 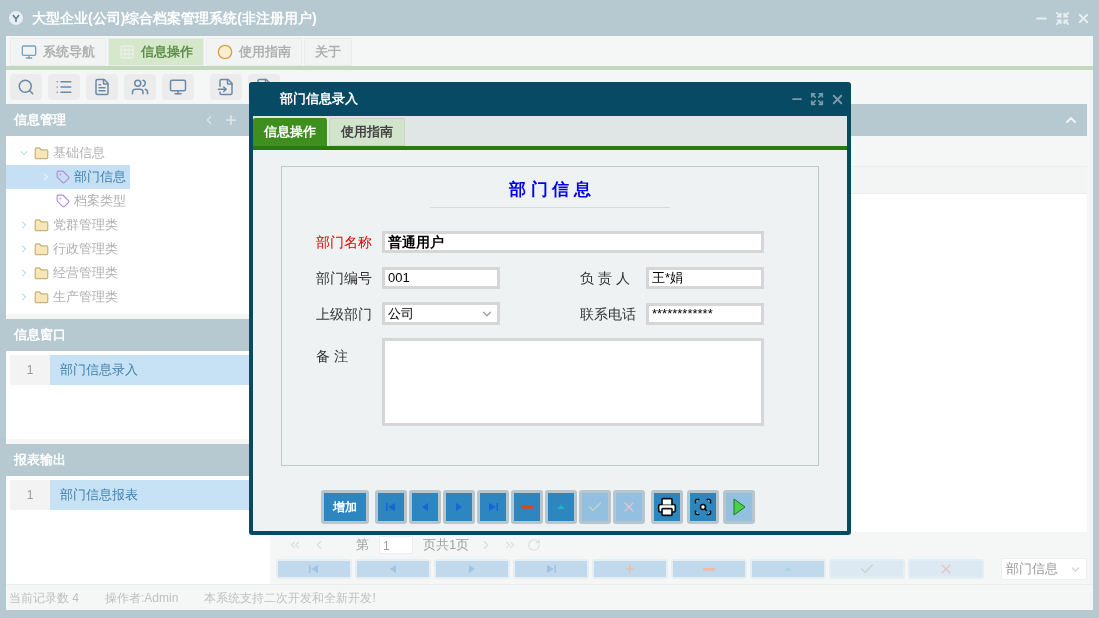 I want to click on main-tab: 使用指南, so click(x=254, y=52).